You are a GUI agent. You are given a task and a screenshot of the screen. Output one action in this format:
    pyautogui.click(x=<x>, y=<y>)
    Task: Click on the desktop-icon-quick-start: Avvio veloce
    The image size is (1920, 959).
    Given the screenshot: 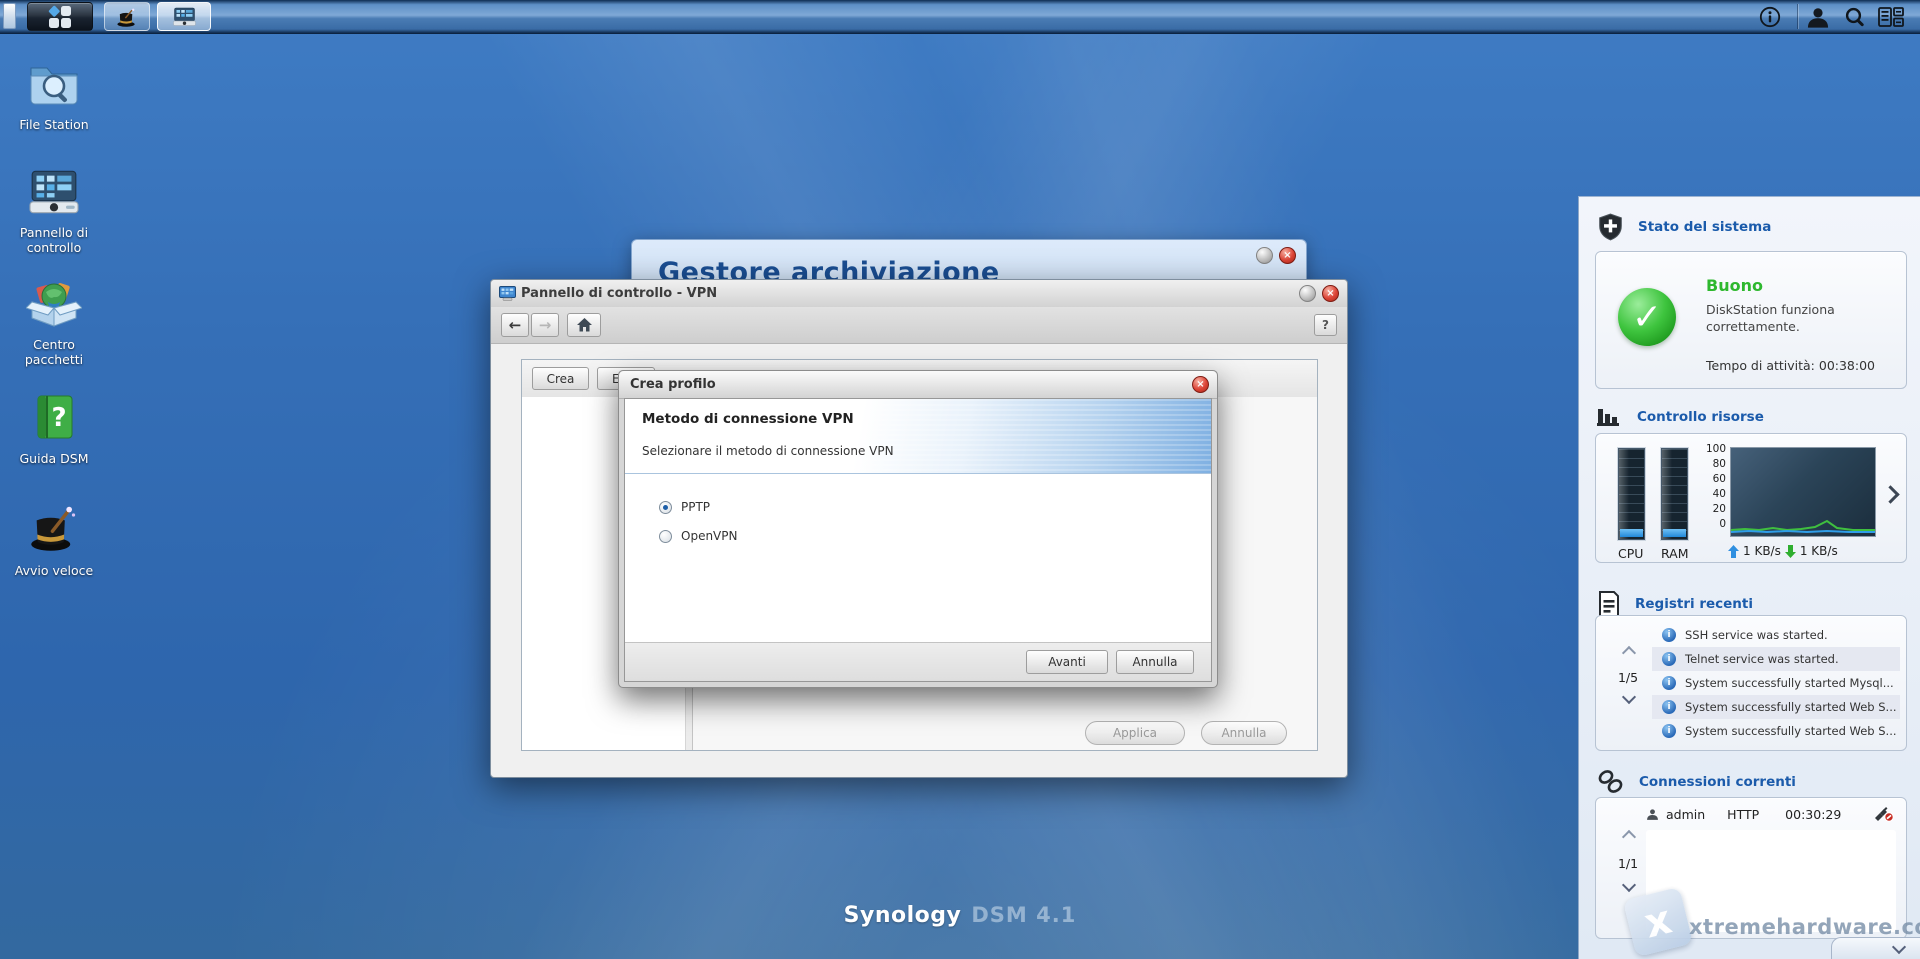 What is the action you would take?
    pyautogui.click(x=54, y=540)
    